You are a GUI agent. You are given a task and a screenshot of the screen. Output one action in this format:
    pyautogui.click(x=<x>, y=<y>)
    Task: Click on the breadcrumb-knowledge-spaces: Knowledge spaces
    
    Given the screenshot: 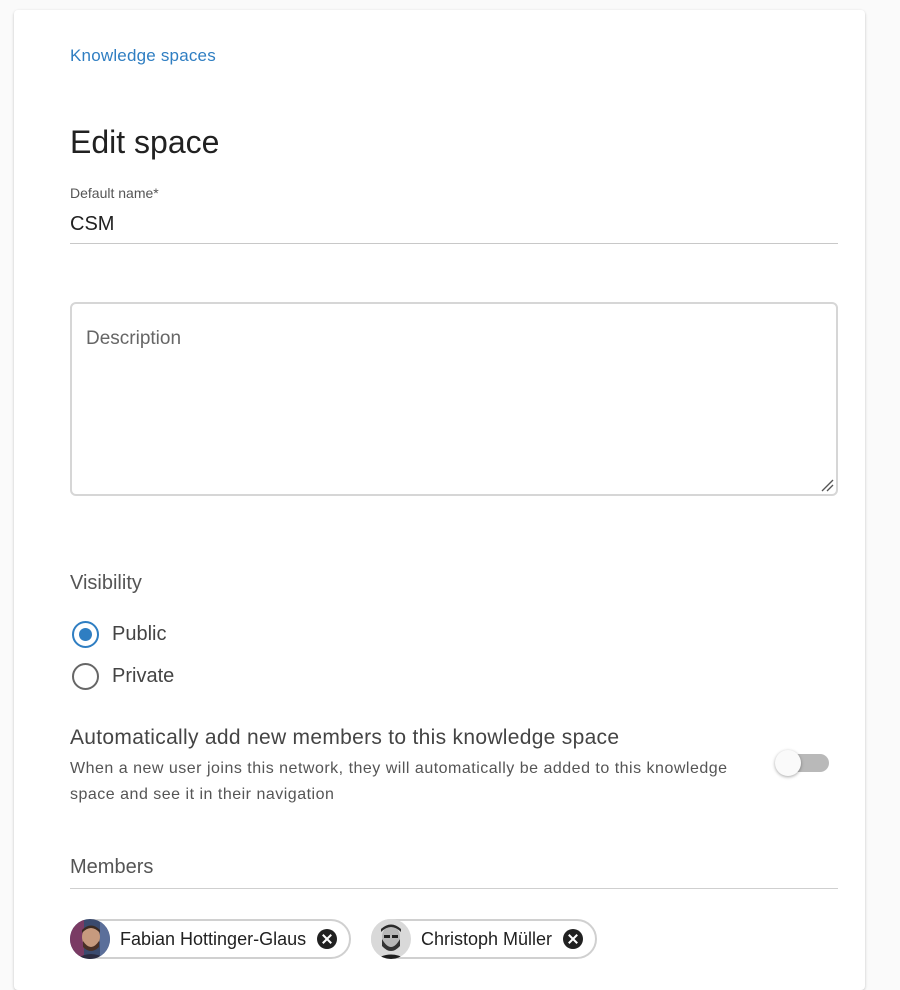 What is the action you would take?
    pyautogui.click(x=143, y=56)
    